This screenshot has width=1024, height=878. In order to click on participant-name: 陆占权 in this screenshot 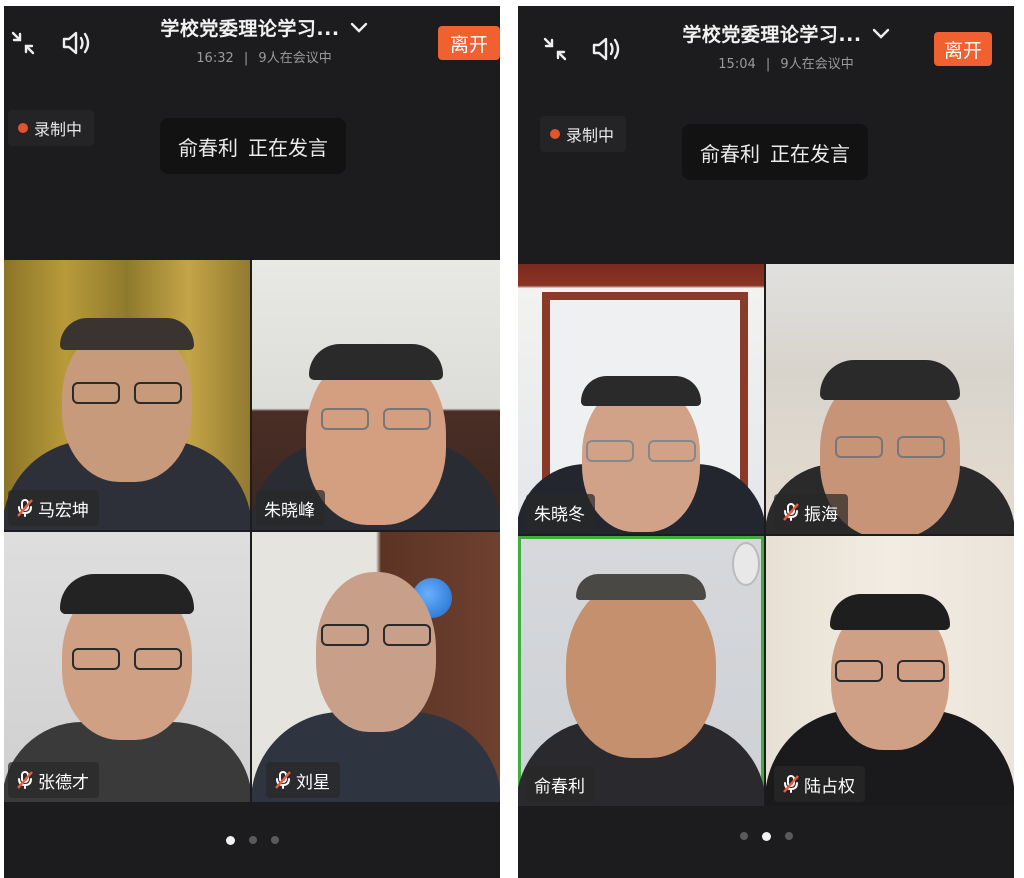, I will do `click(829, 786)`.